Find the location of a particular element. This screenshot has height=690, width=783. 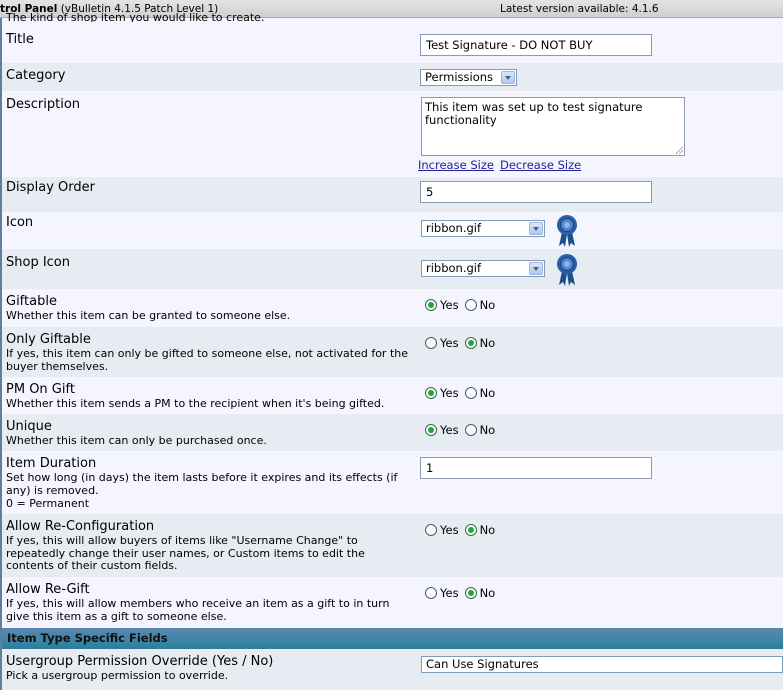

icon-label: Icon is located at coordinates (20, 222).